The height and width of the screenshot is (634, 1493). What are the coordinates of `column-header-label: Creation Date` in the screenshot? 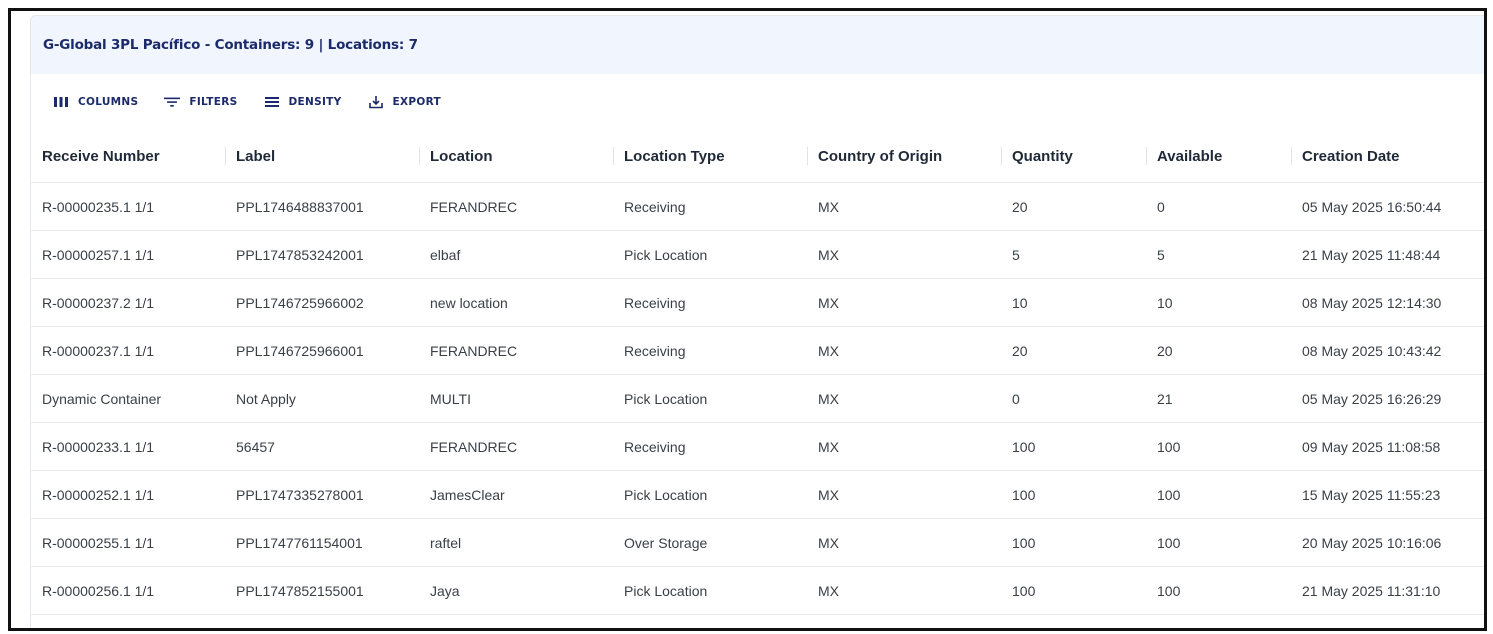 It's located at (1351, 156).